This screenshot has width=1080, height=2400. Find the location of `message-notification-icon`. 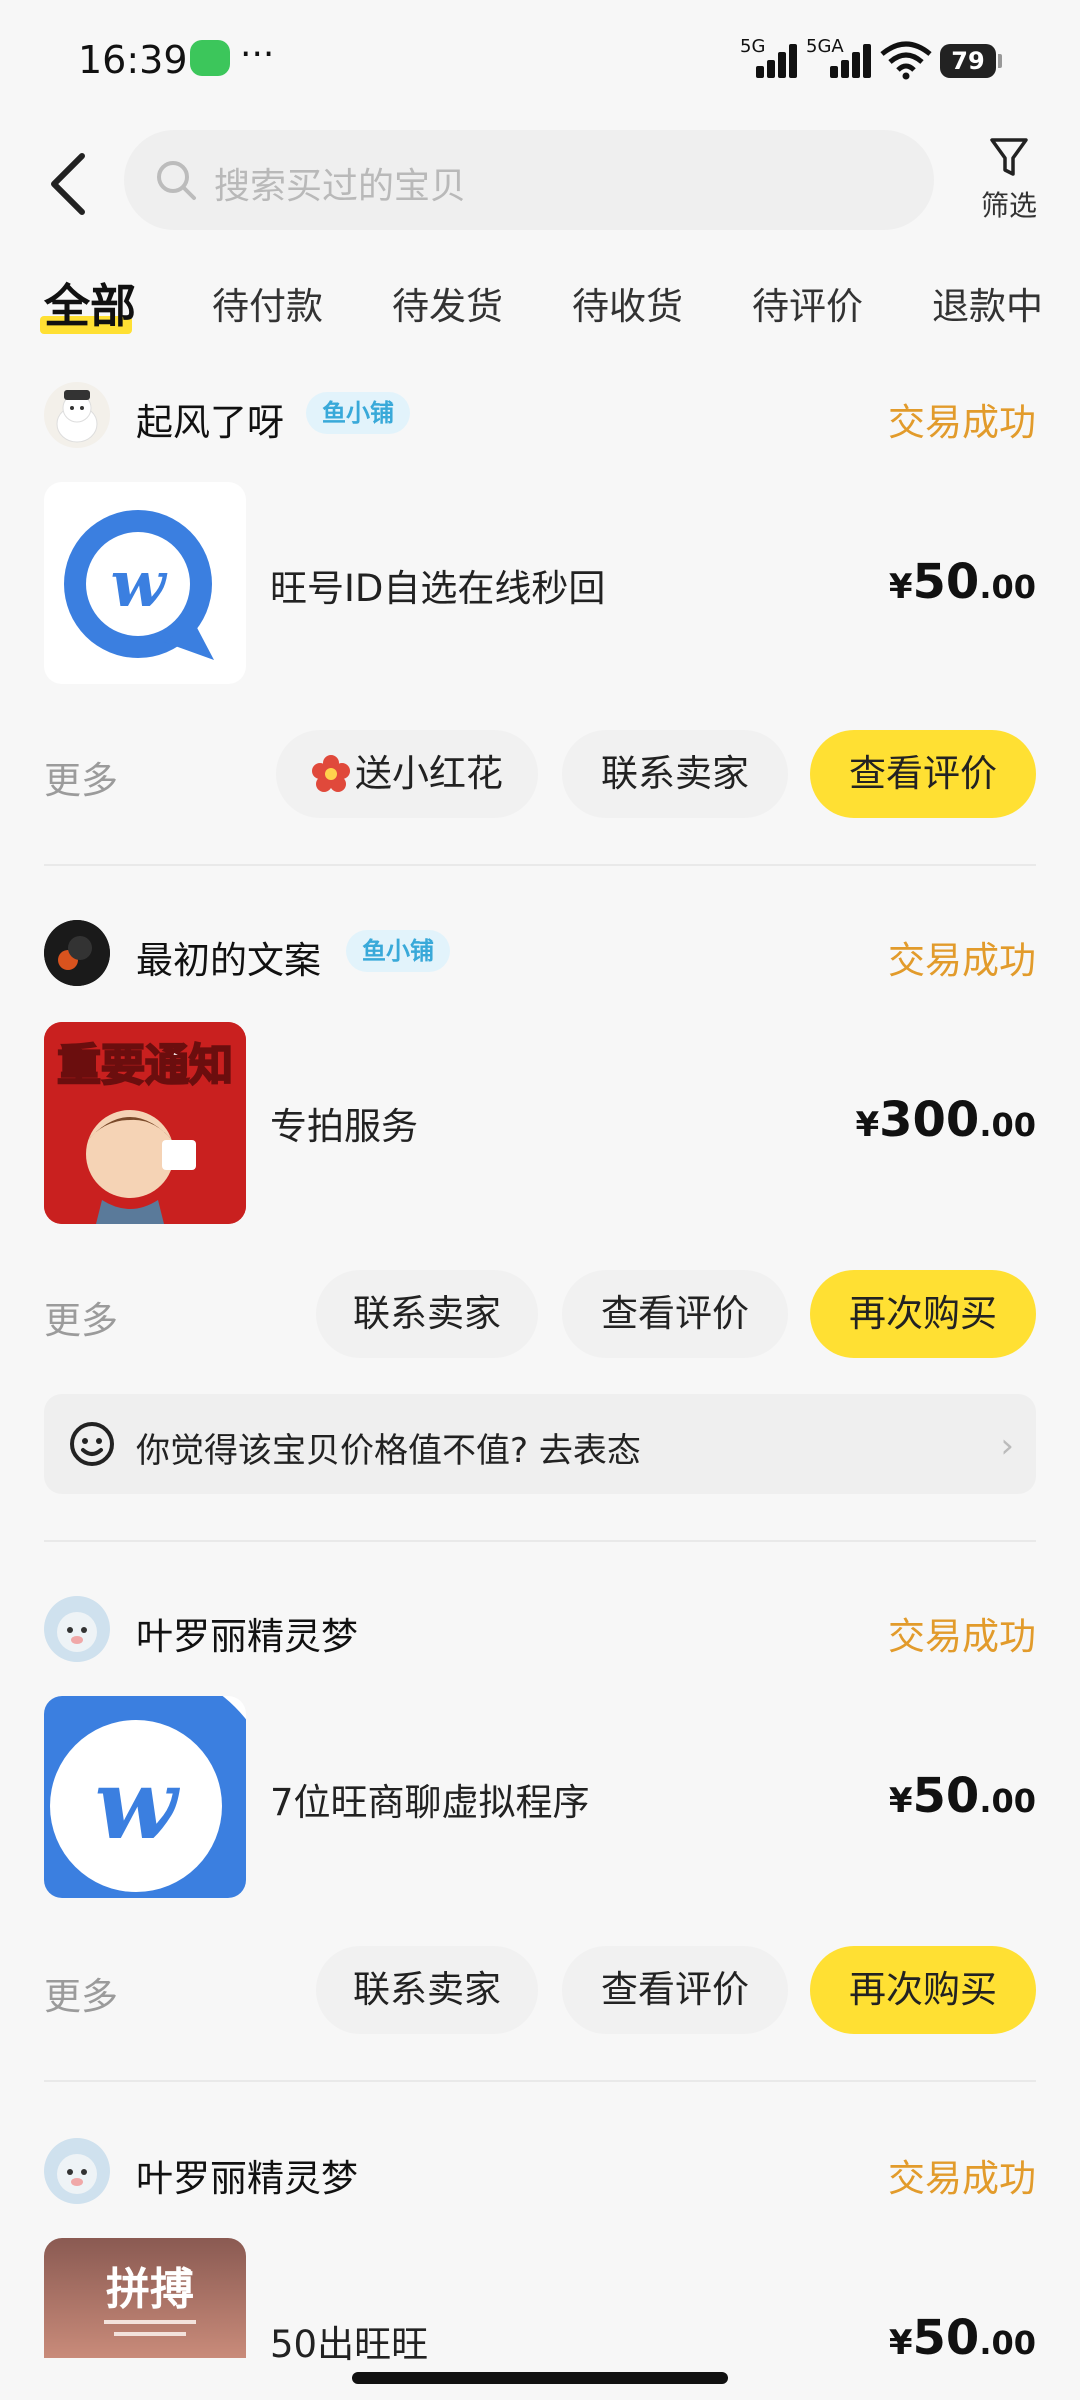

message-notification-icon is located at coordinates (210, 58).